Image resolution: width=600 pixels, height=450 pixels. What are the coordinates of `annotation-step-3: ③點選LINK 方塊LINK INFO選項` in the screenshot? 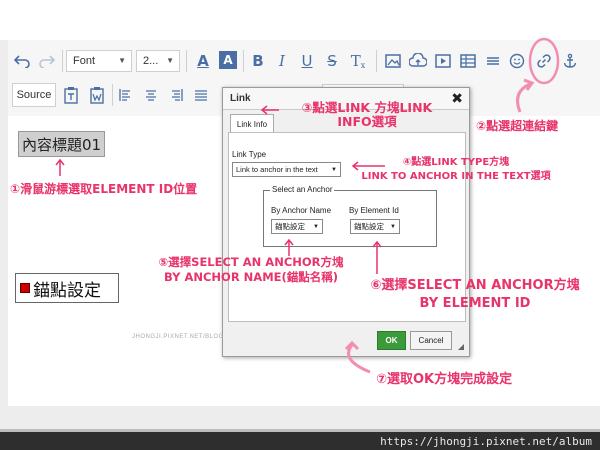 It's located at (367, 115).